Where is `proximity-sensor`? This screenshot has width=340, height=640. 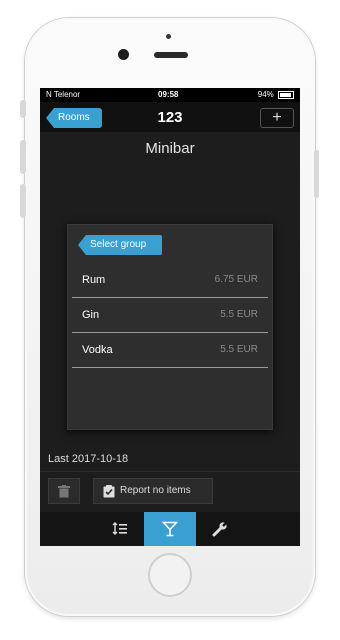 proximity-sensor is located at coordinates (168, 36).